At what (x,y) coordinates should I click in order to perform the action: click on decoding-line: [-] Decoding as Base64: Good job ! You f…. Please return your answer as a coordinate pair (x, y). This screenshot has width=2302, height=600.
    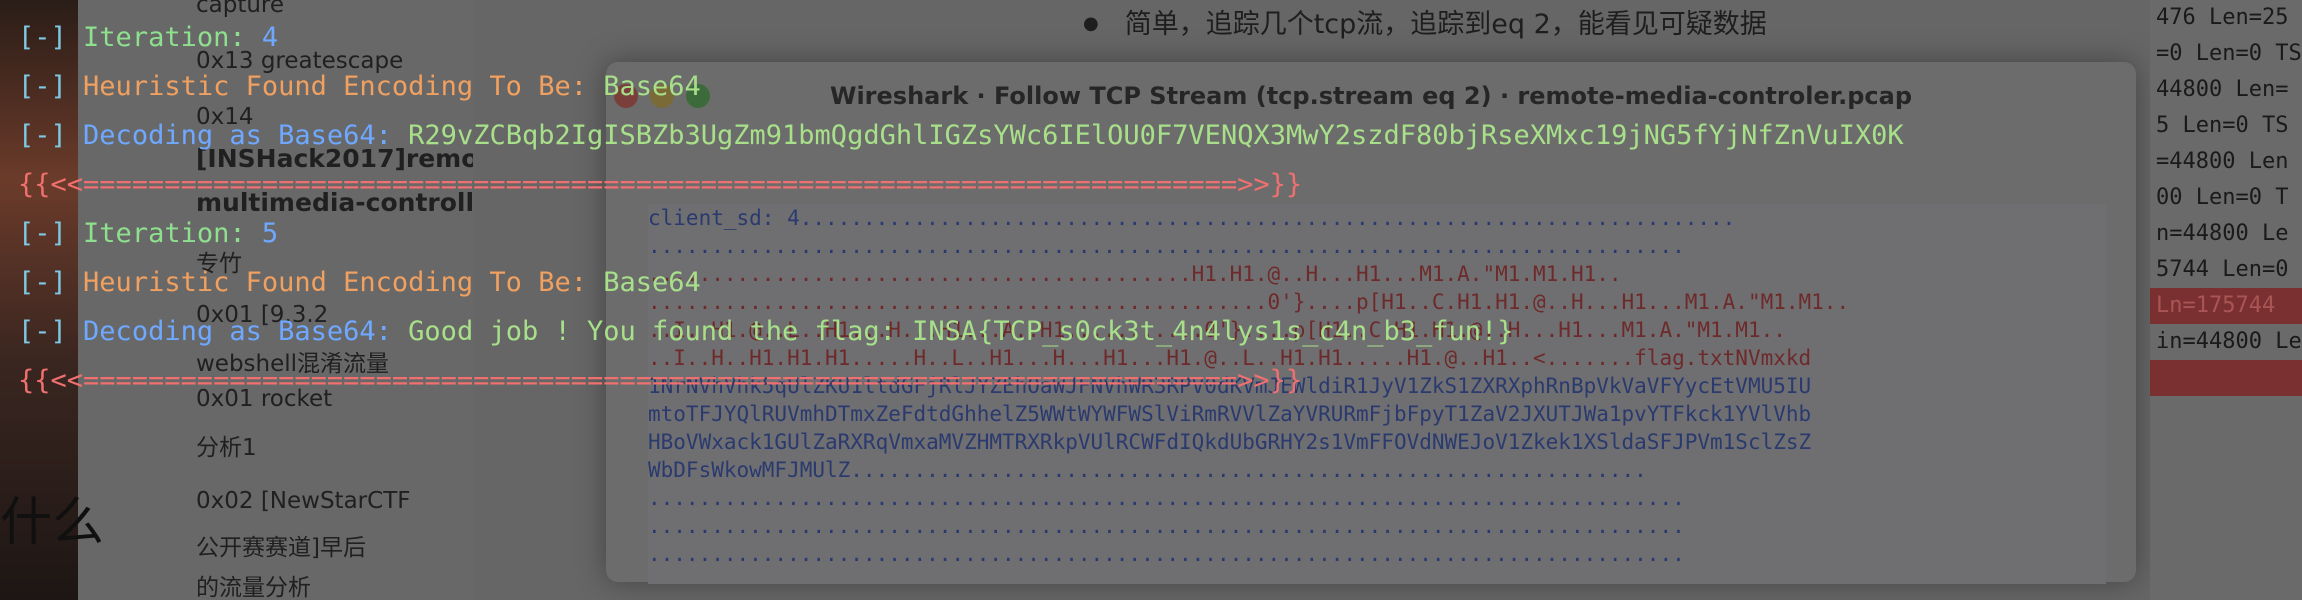
    Looking at the image, I should click on (766, 331).